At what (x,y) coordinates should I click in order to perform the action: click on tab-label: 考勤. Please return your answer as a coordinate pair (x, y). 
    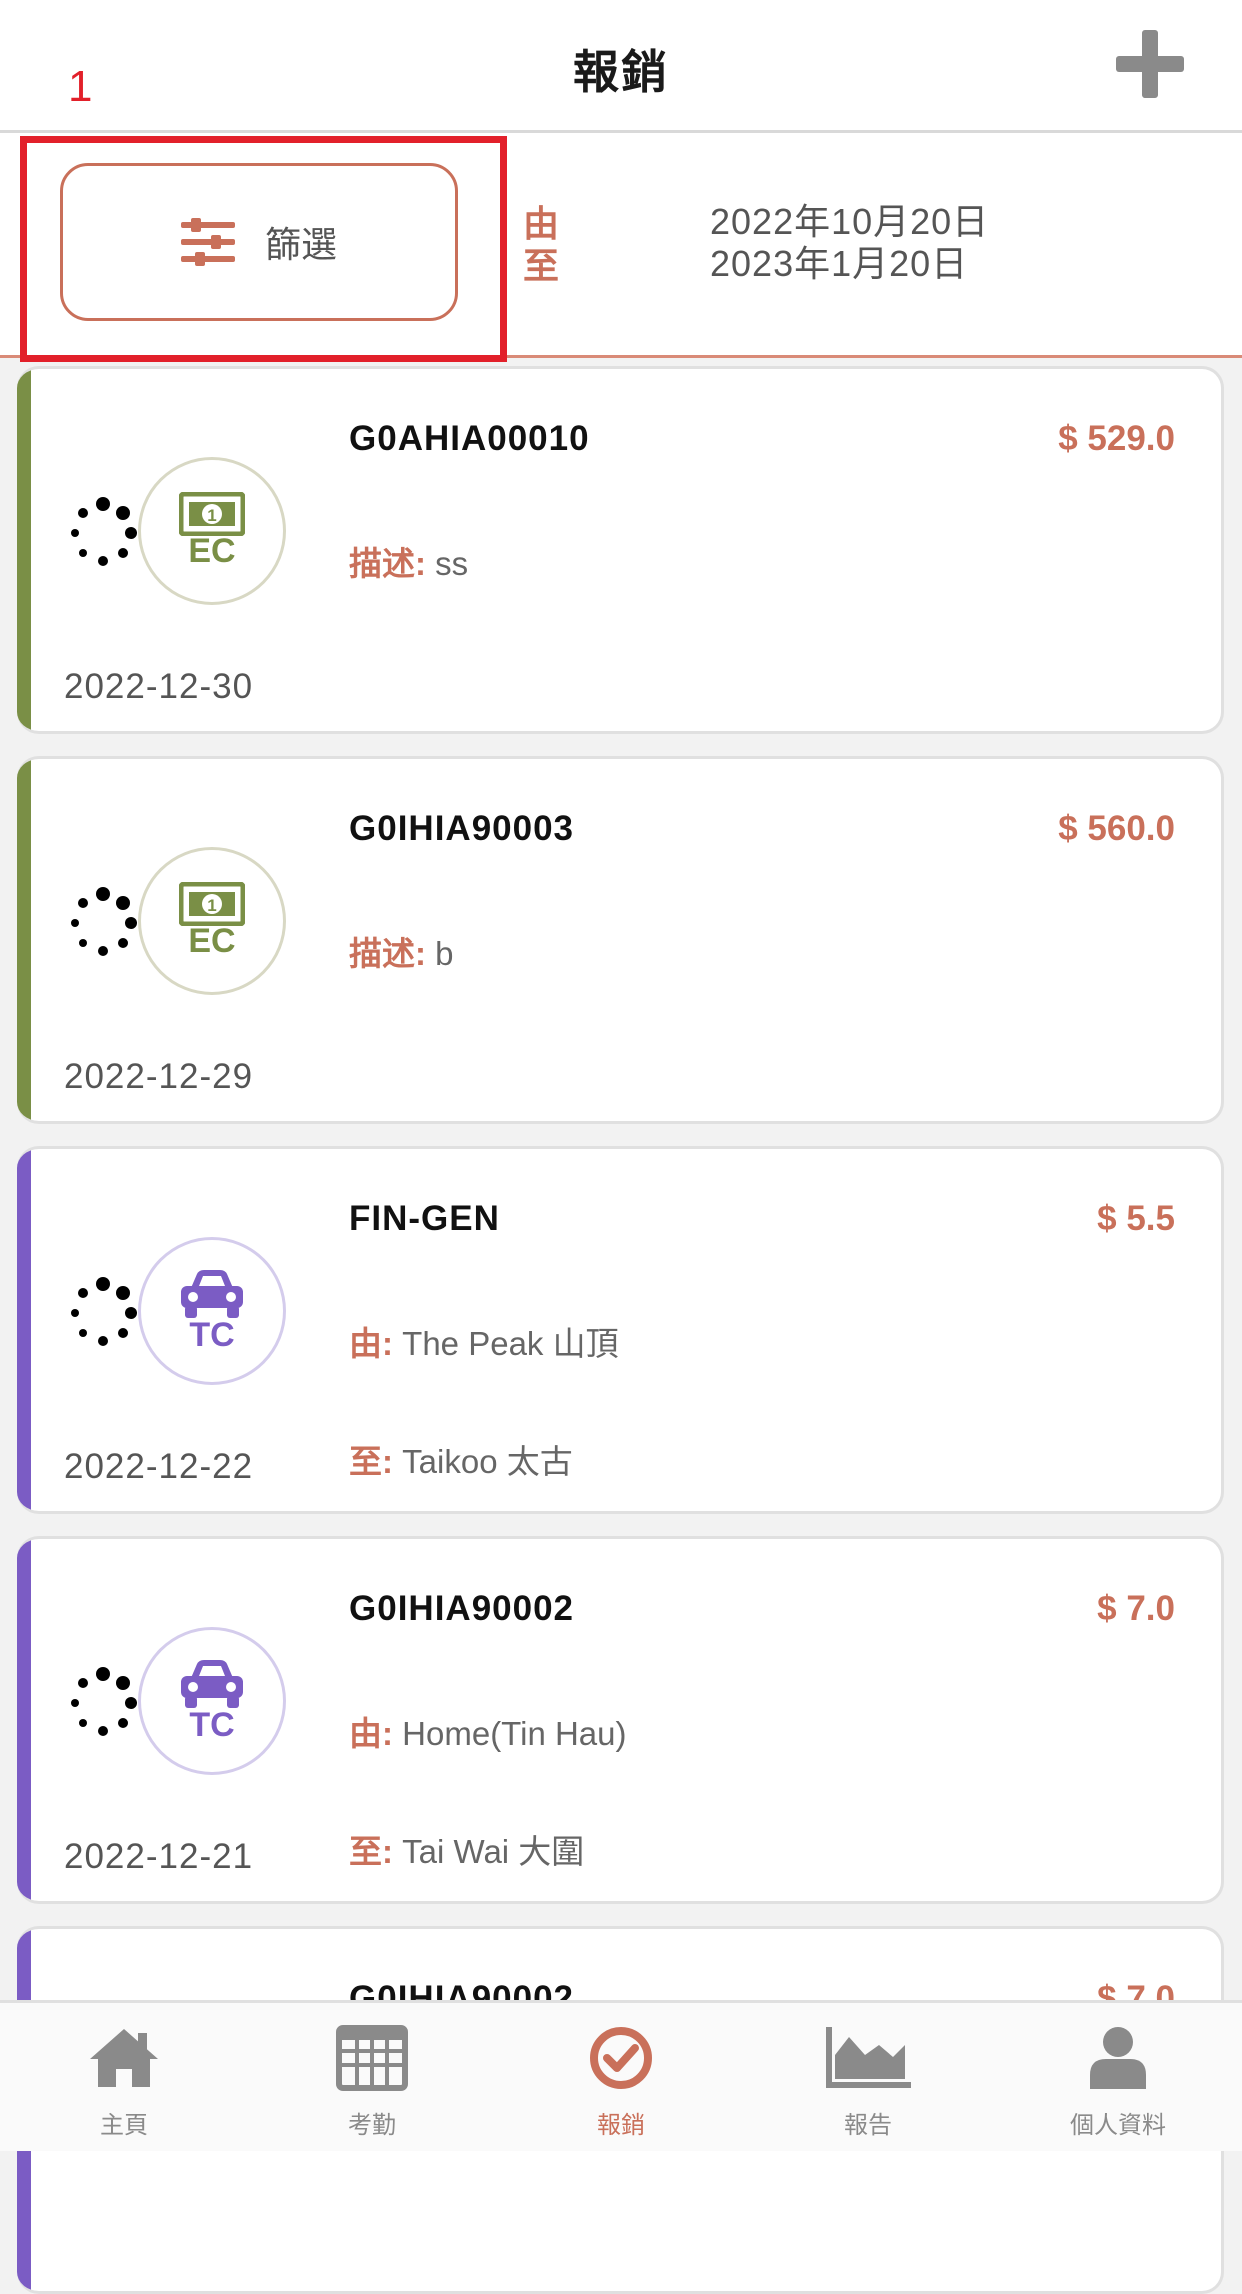
    Looking at the image, I should click on (372, 2125).